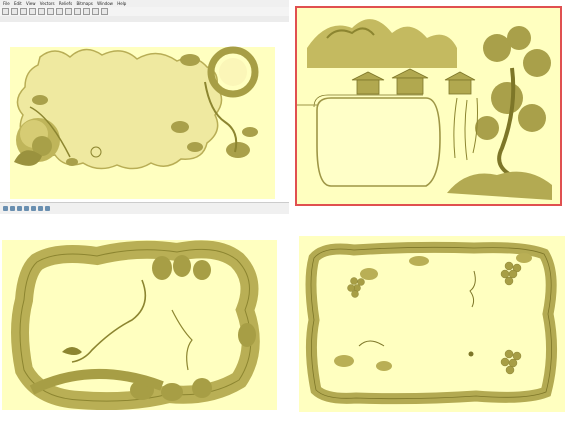 This screenshot has width=576, height=432. Describe the element at coordinates (41, 11) in the screenshot. I see `redo-icon` at that location.